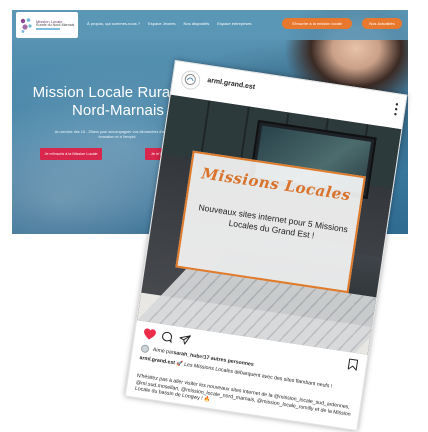 This screenshot has width=428, height=432. Describe the element at coordinates (113, 23) in the screenshot. I see `nav-link-about: À propos, qui sommes-nous ?` at that location.